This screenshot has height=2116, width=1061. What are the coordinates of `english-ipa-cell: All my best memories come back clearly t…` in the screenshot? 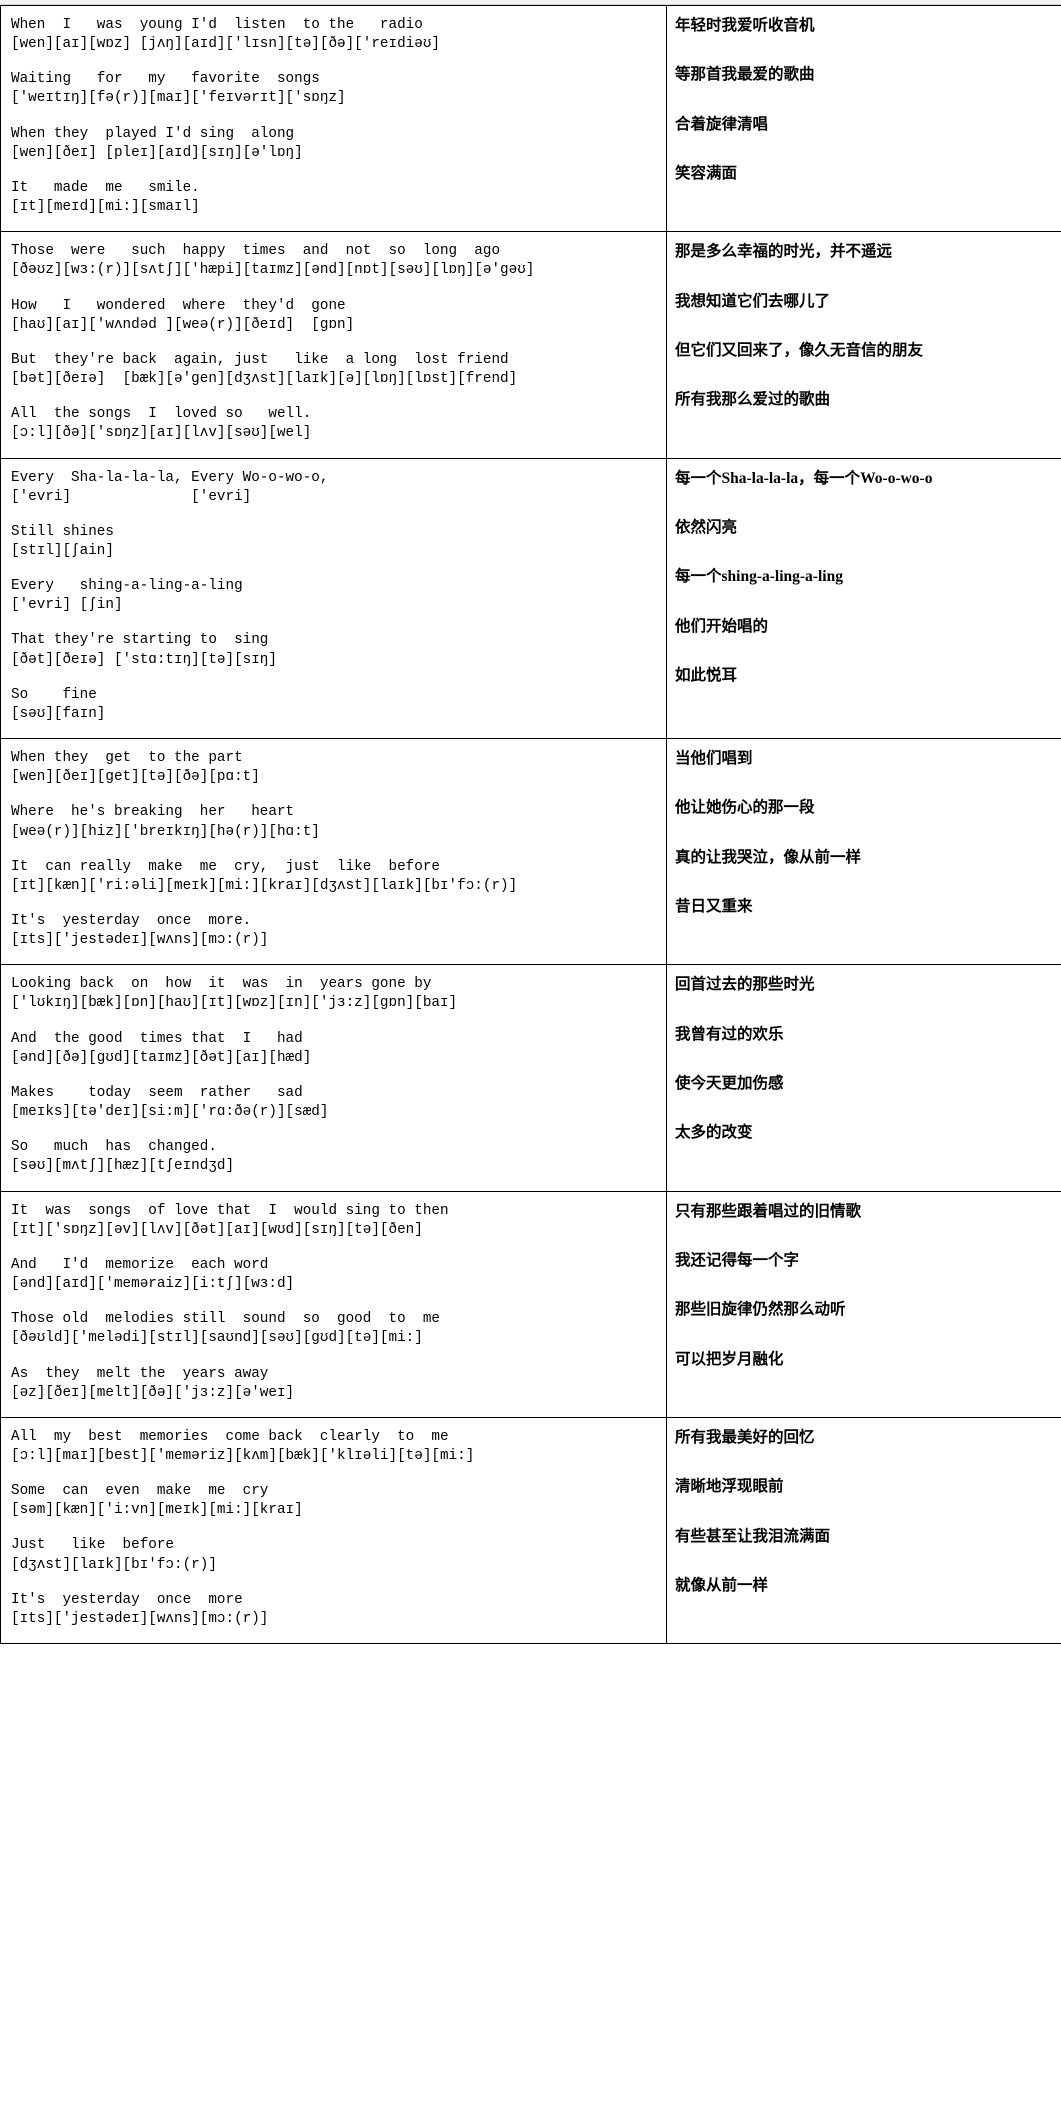 It's located at (333, 1530).